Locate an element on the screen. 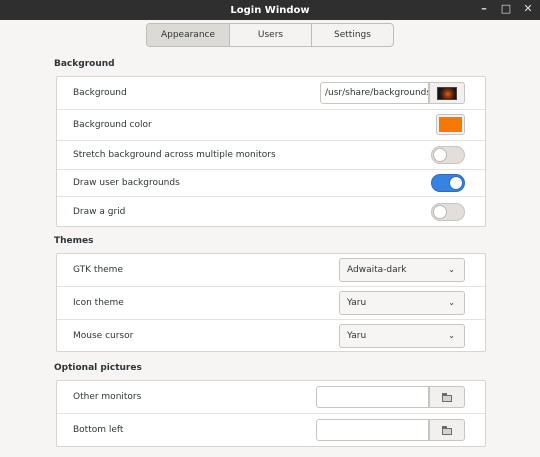 The width and height of the screenshot is (540, 457). bottom-left-field is located at coordinates (372, 430).